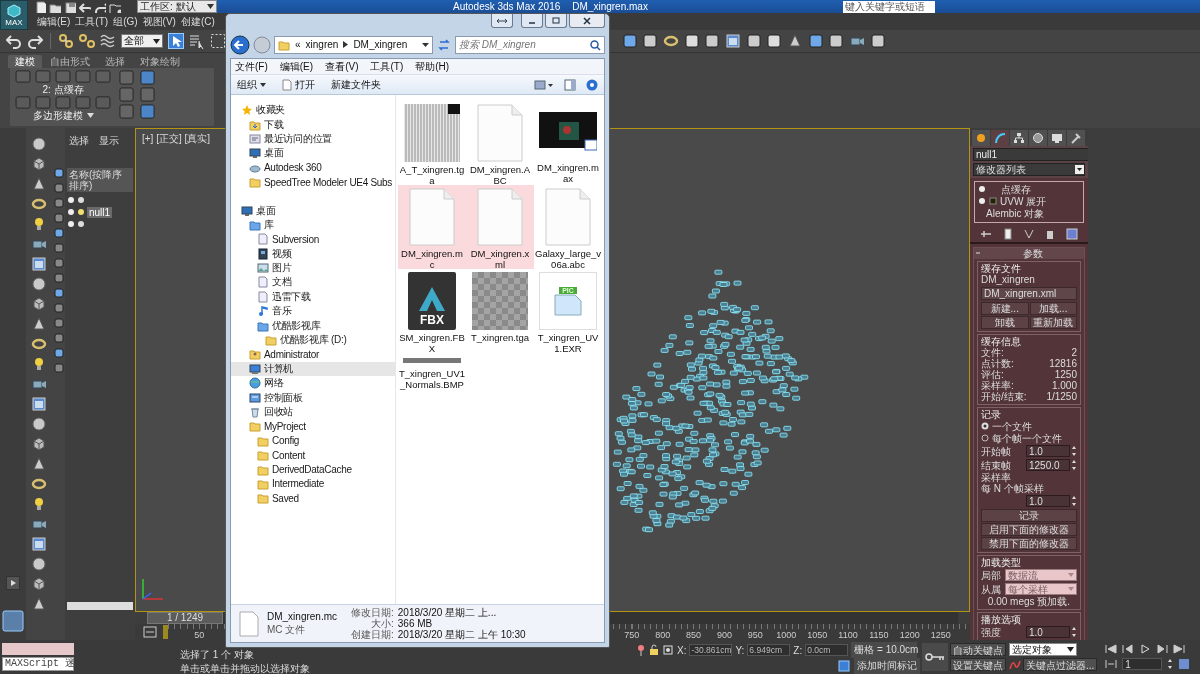 This screenshot has height=674, width=1200. What do you see at coordinates (1005, 322) in the screenshot?
I see `panel-button: 卸载` at bounding box center [1005, 322].